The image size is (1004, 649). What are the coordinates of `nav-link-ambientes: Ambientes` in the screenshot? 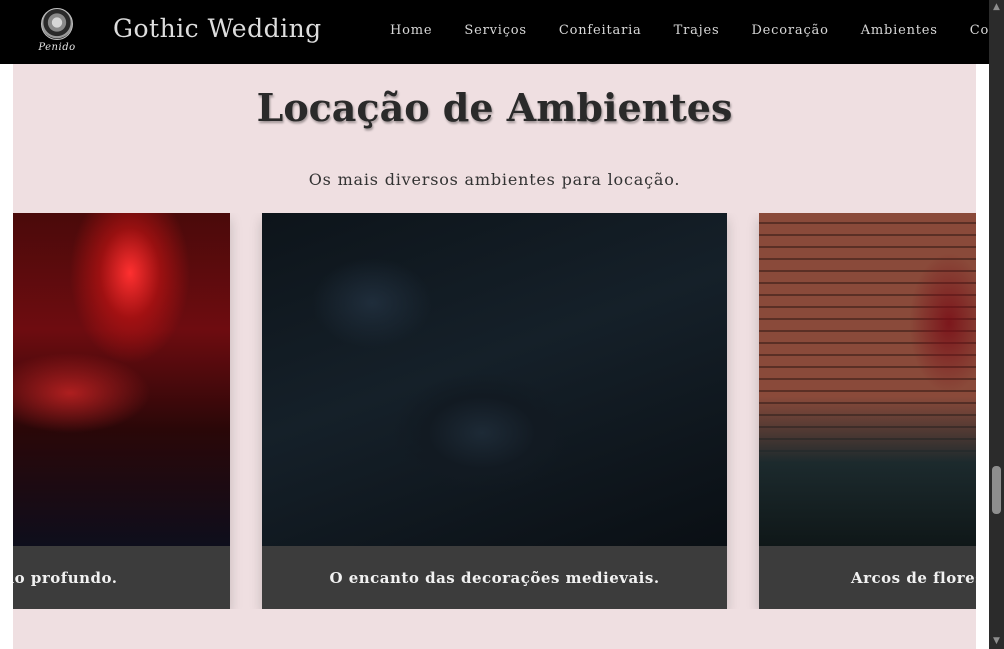 It's located at (899, 30).